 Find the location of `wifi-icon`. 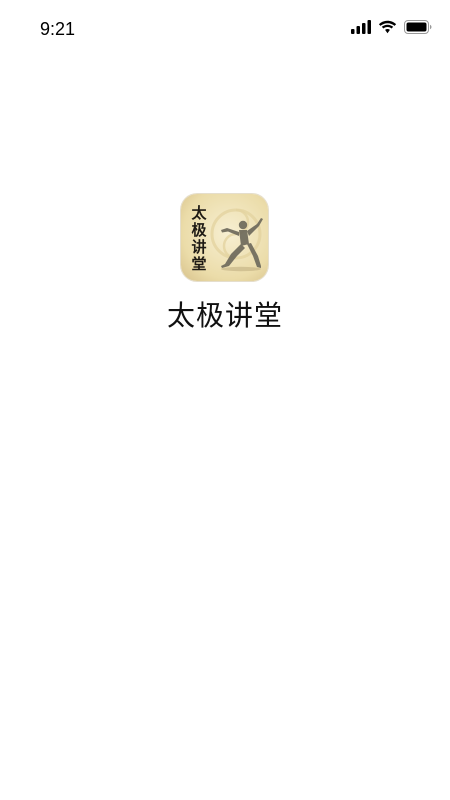

wifi-icon is located at coordinates (387, 27).